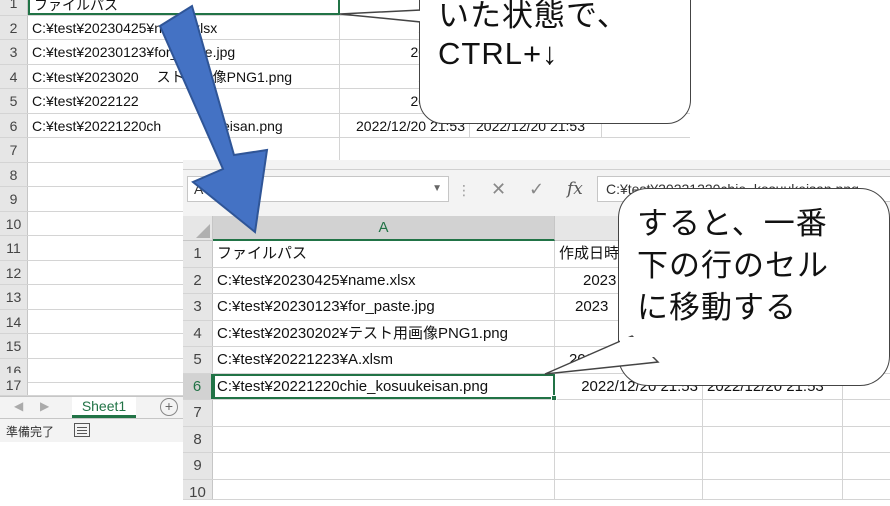 The height and width of the screenshot is (506, 890). I want to click on cell-file-path: C:¥test¥2022122, so click(184, 101).